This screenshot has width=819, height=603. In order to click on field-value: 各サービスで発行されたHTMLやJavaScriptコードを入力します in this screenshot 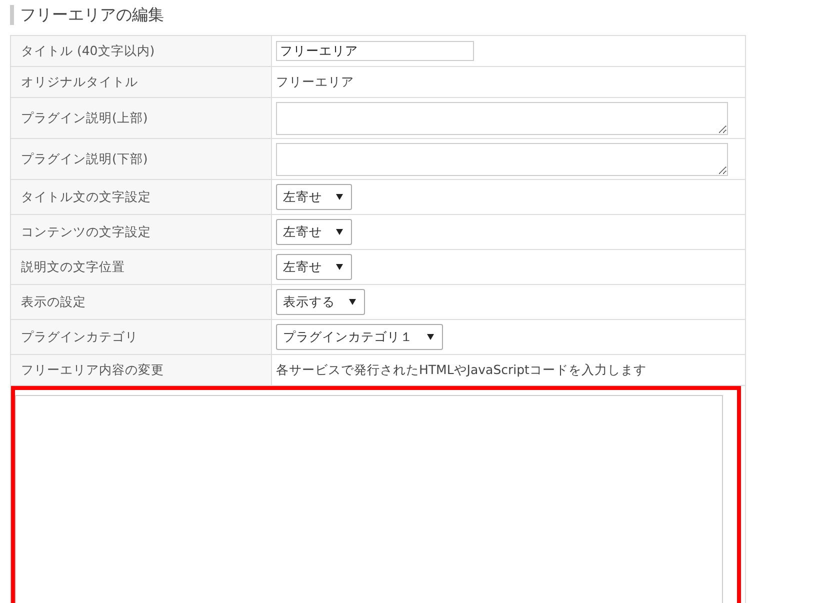, I will do `click(461, 369)`.